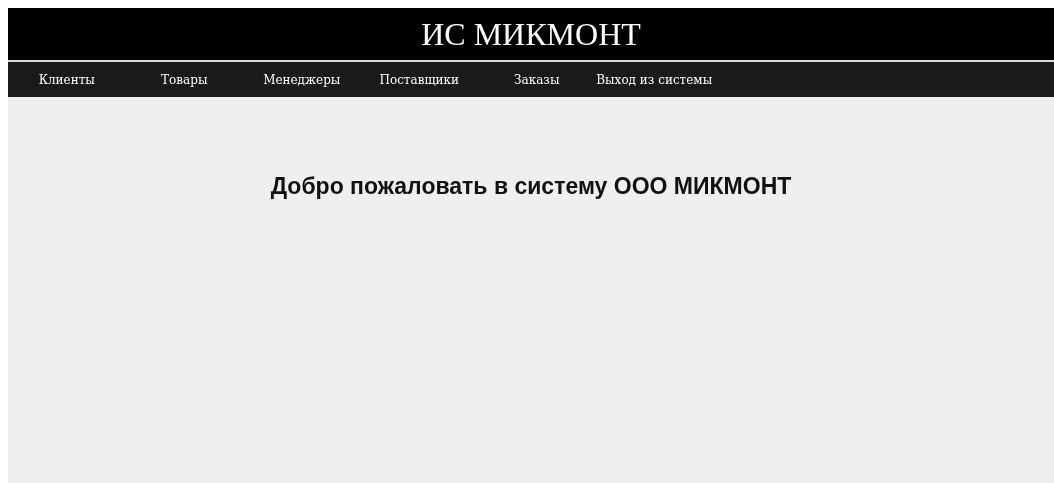  What do you see at coordinates (67, 79) in the screenshot?
I see `nav-link: Клиенты` at bounding box center [67, 79].